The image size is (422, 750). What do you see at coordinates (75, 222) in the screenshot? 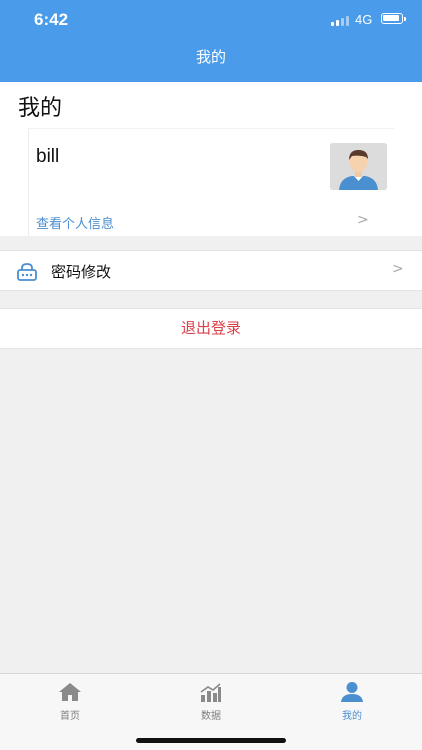
I see `view-profile-link: 查看个人信息` at bounding box center [75, 222].